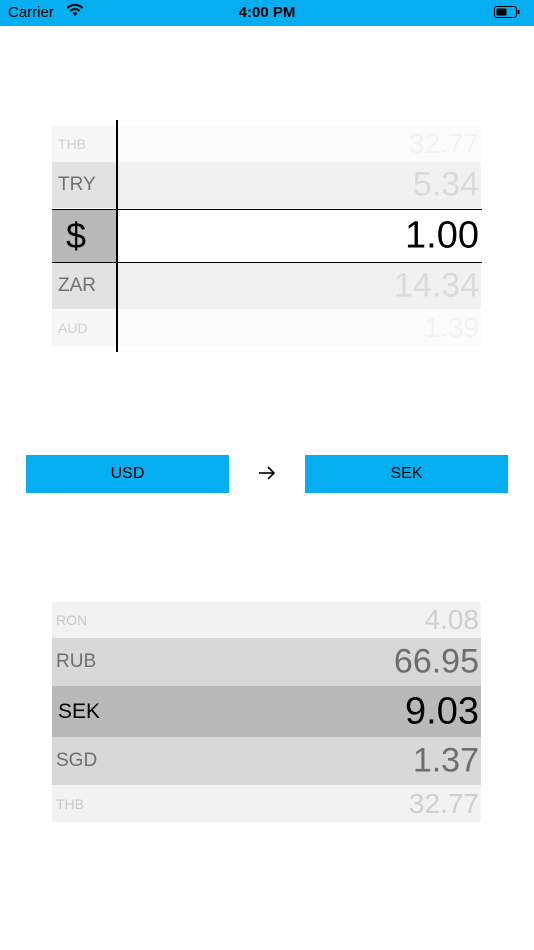  What do you see at coordinates (127, 474) in the screenshot?
I see `from-currency-button: USD` at bounding box center [127, 474].